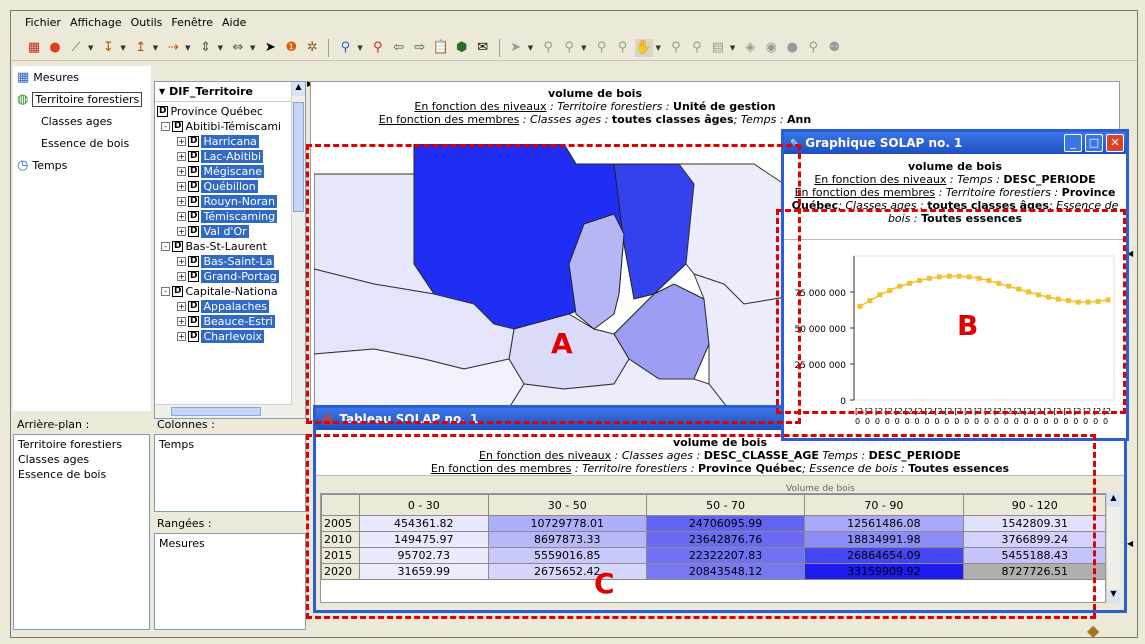  I want to click on tree-horizontal-scrollbar, so click(224, 411).